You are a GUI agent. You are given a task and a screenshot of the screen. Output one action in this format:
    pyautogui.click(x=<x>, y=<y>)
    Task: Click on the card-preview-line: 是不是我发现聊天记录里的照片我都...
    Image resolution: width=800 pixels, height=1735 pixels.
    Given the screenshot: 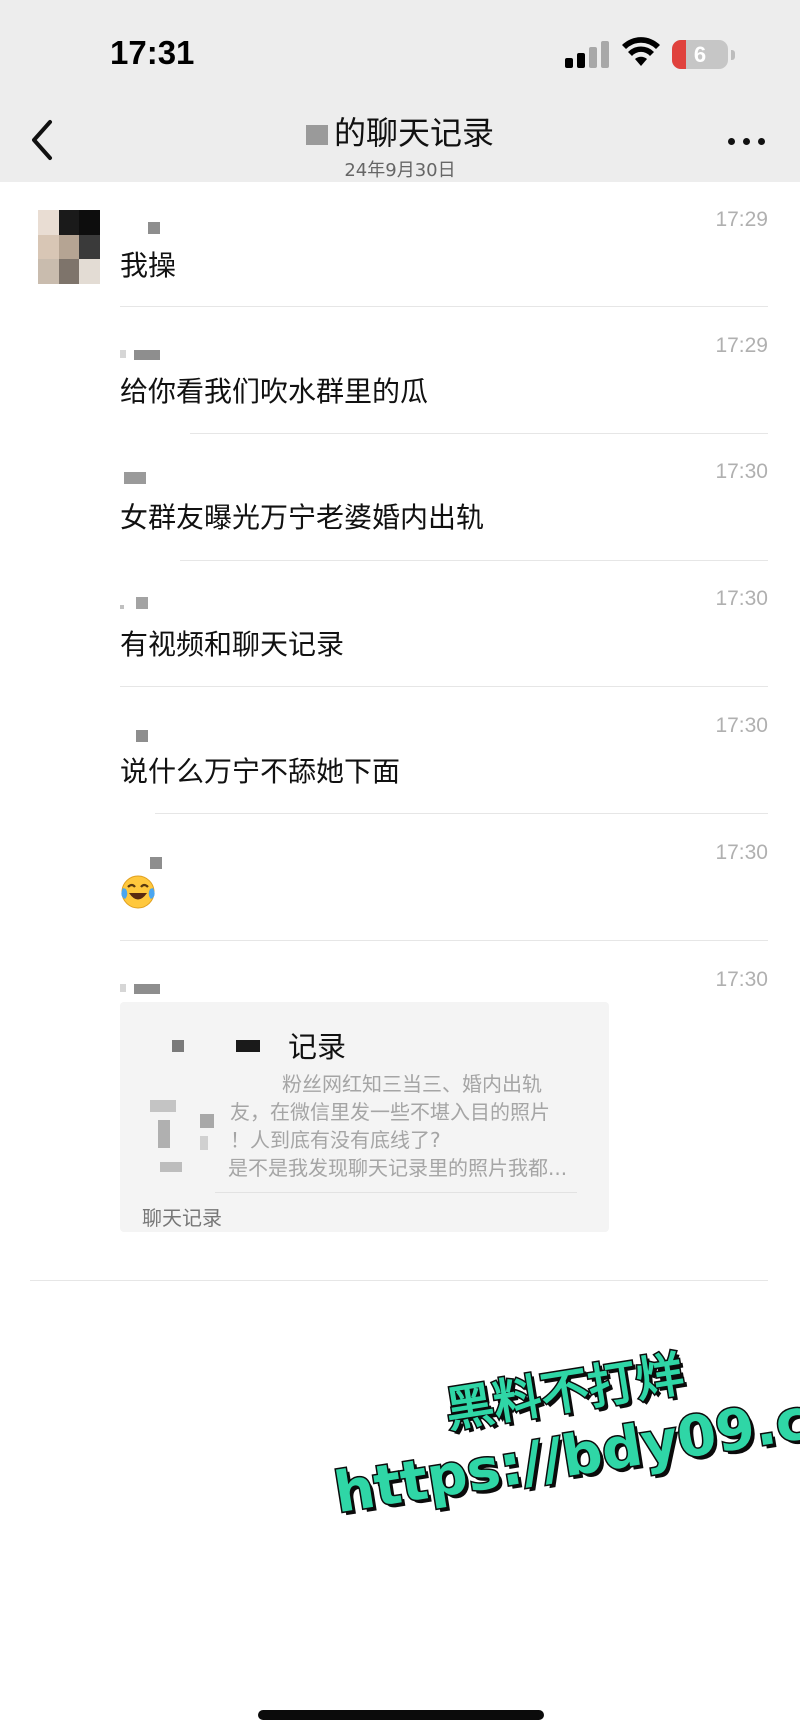 What is the action you would take?
    pyautogui.click(x=398, y=1168)
    